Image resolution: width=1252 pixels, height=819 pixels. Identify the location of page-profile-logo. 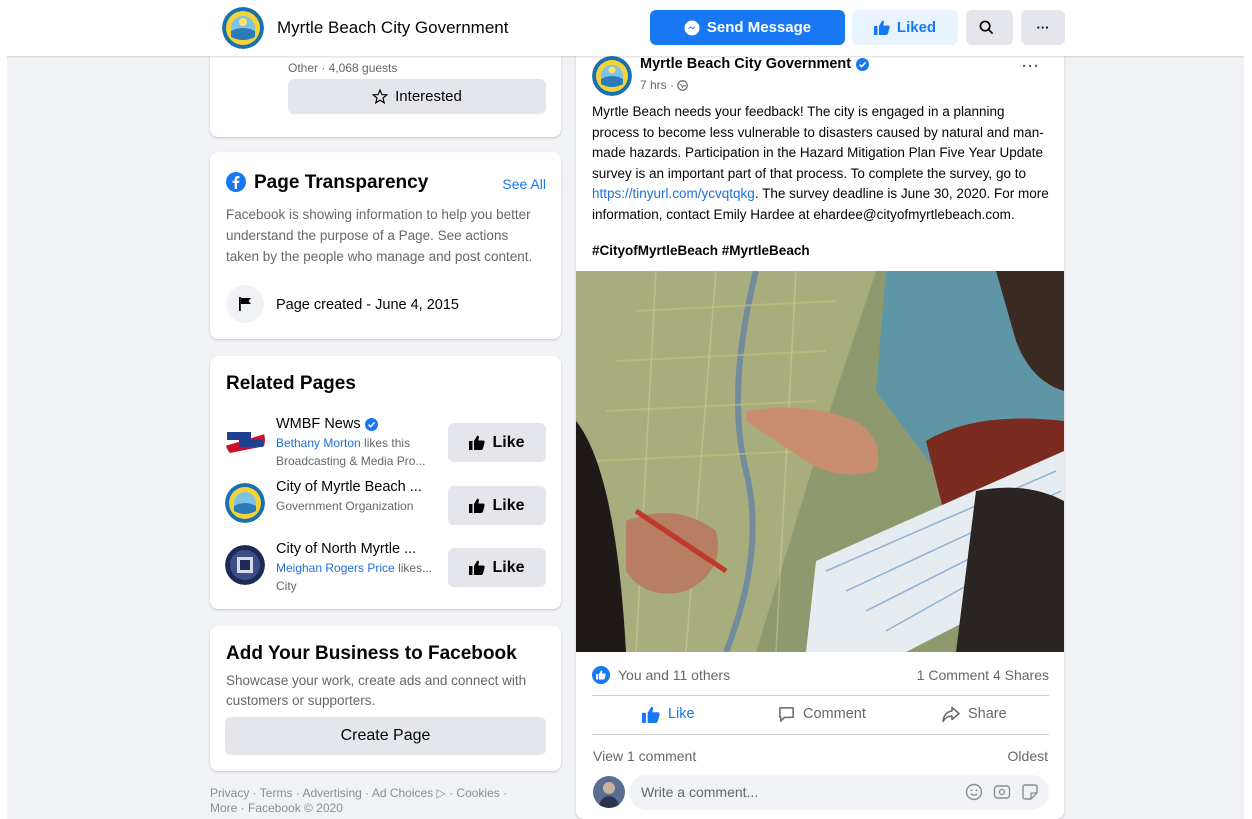
(243, 28).